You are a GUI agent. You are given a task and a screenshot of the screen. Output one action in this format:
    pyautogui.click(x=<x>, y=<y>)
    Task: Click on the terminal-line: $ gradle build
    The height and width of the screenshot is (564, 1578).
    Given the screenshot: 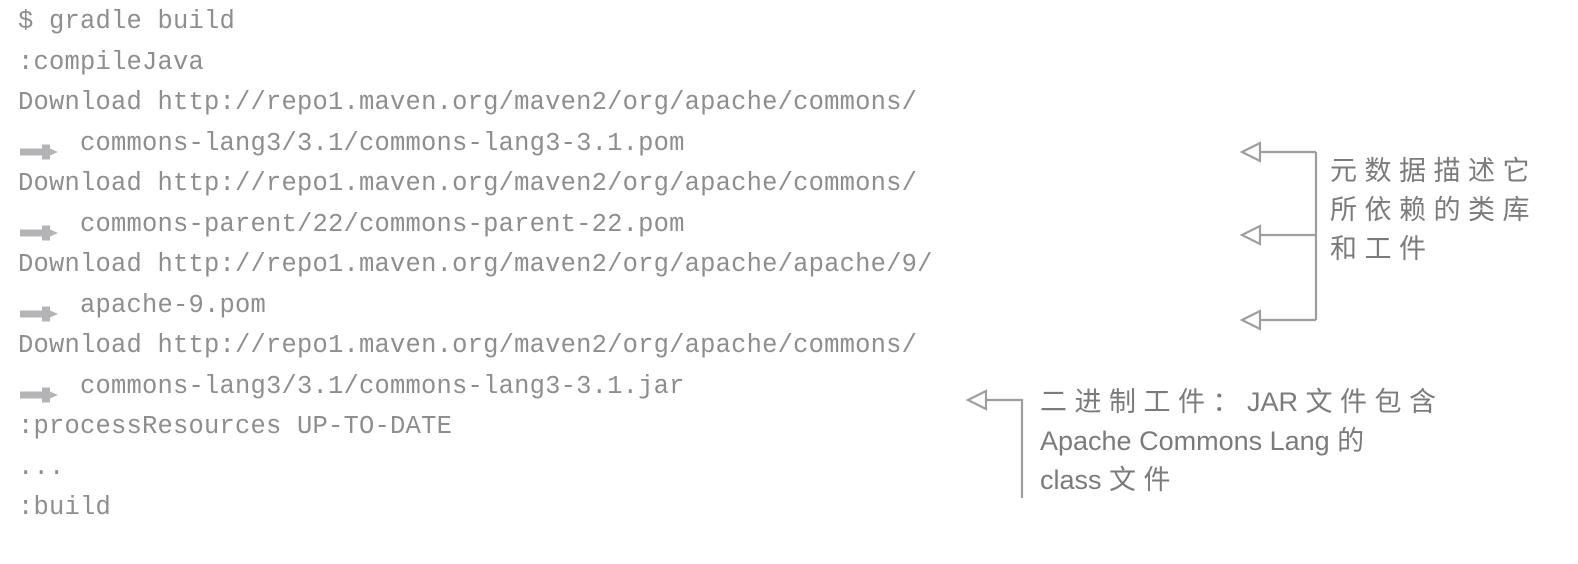 What is the action you would take?
    pyautogui.click(x=588, y=22)
    